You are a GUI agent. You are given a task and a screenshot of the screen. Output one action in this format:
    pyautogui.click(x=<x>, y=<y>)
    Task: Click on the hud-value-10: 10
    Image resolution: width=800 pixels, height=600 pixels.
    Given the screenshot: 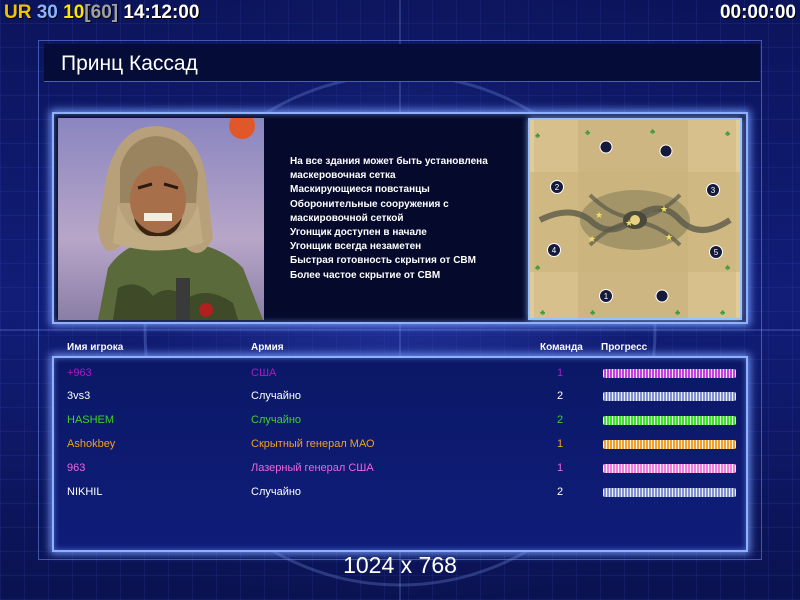 What is the action you would take?
    pyautogui.click(x=74, y=12)
    